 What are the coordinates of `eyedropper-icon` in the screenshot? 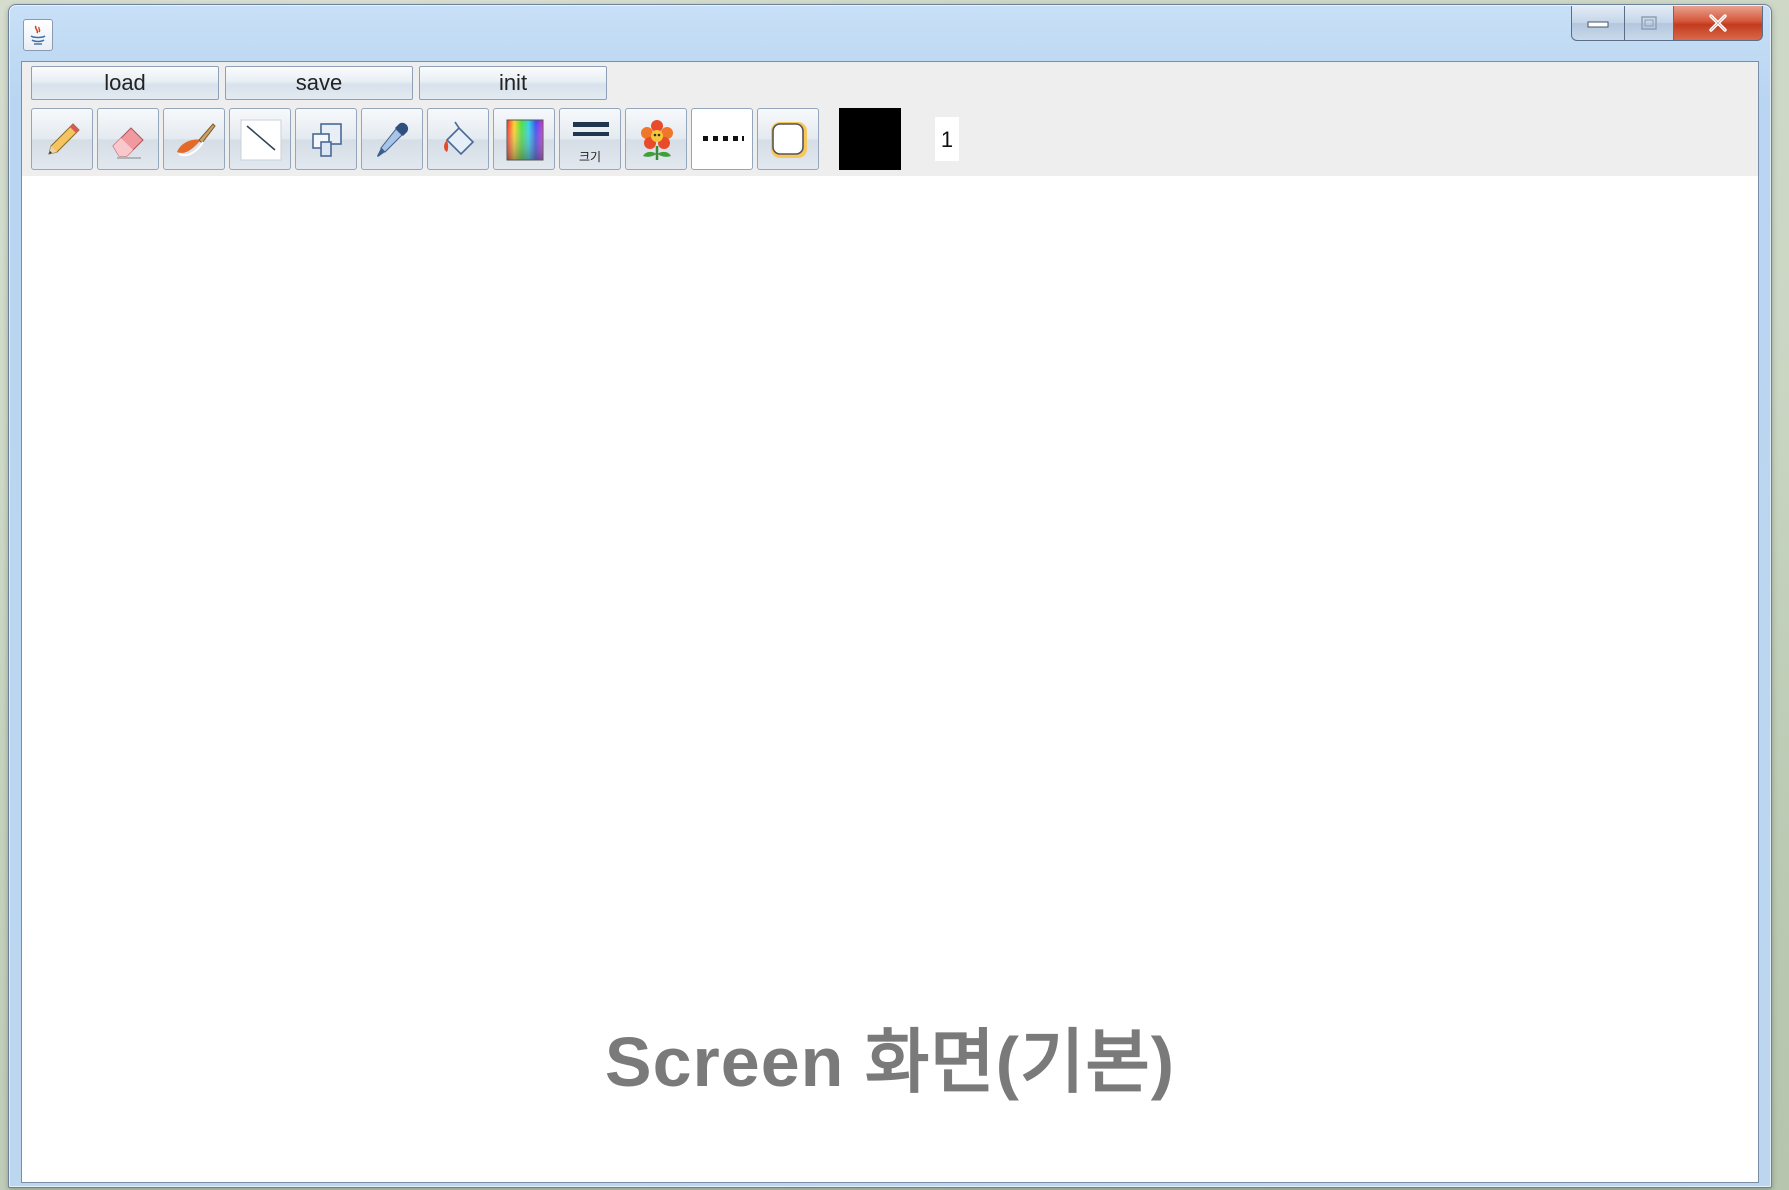 It's located at (393, 139).